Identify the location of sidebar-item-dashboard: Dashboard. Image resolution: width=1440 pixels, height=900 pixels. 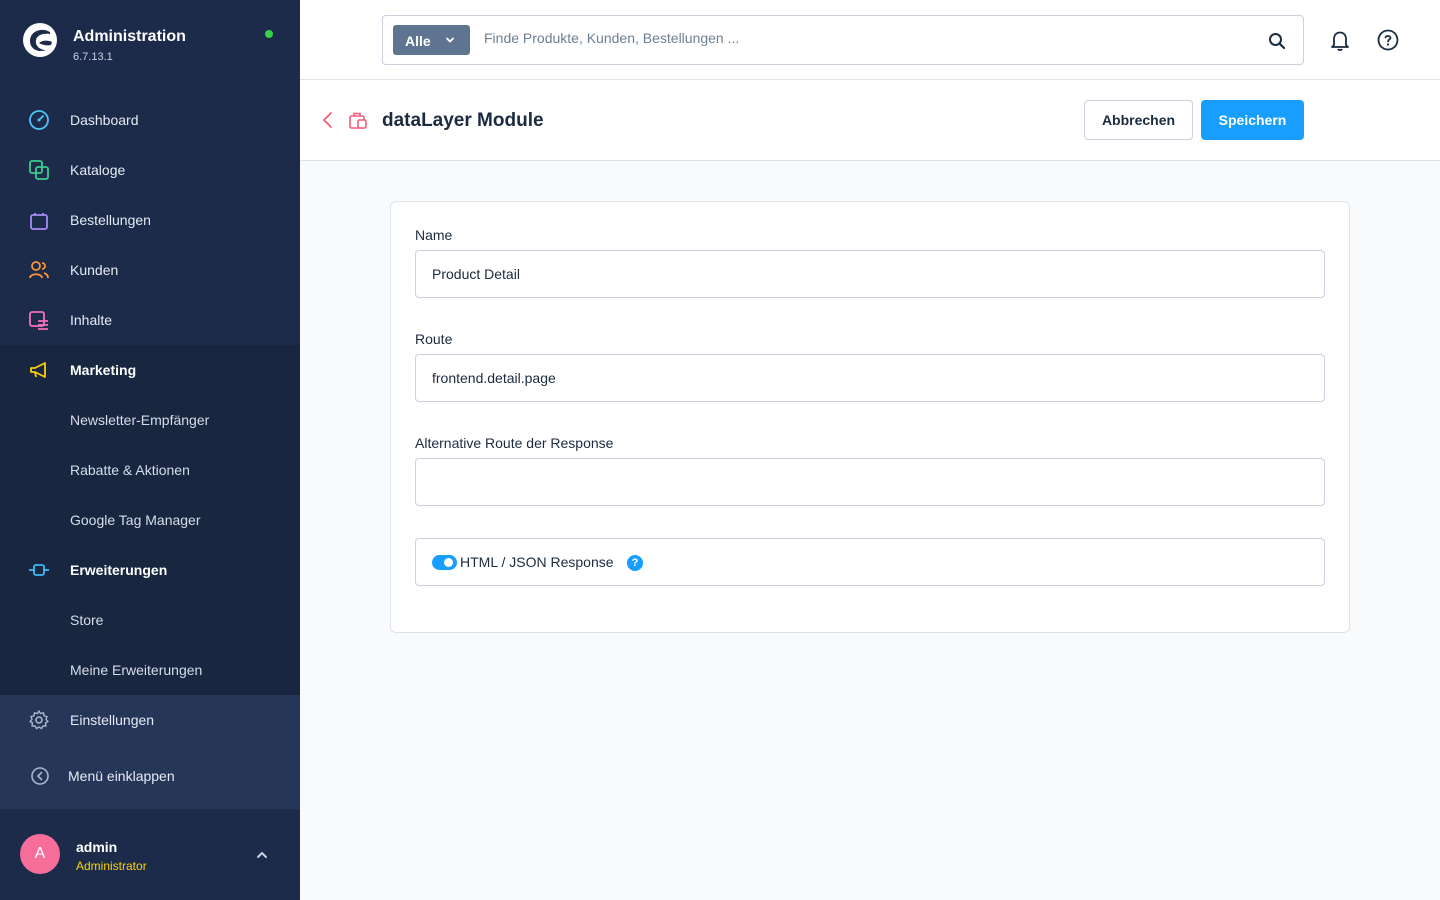
(150, 120).